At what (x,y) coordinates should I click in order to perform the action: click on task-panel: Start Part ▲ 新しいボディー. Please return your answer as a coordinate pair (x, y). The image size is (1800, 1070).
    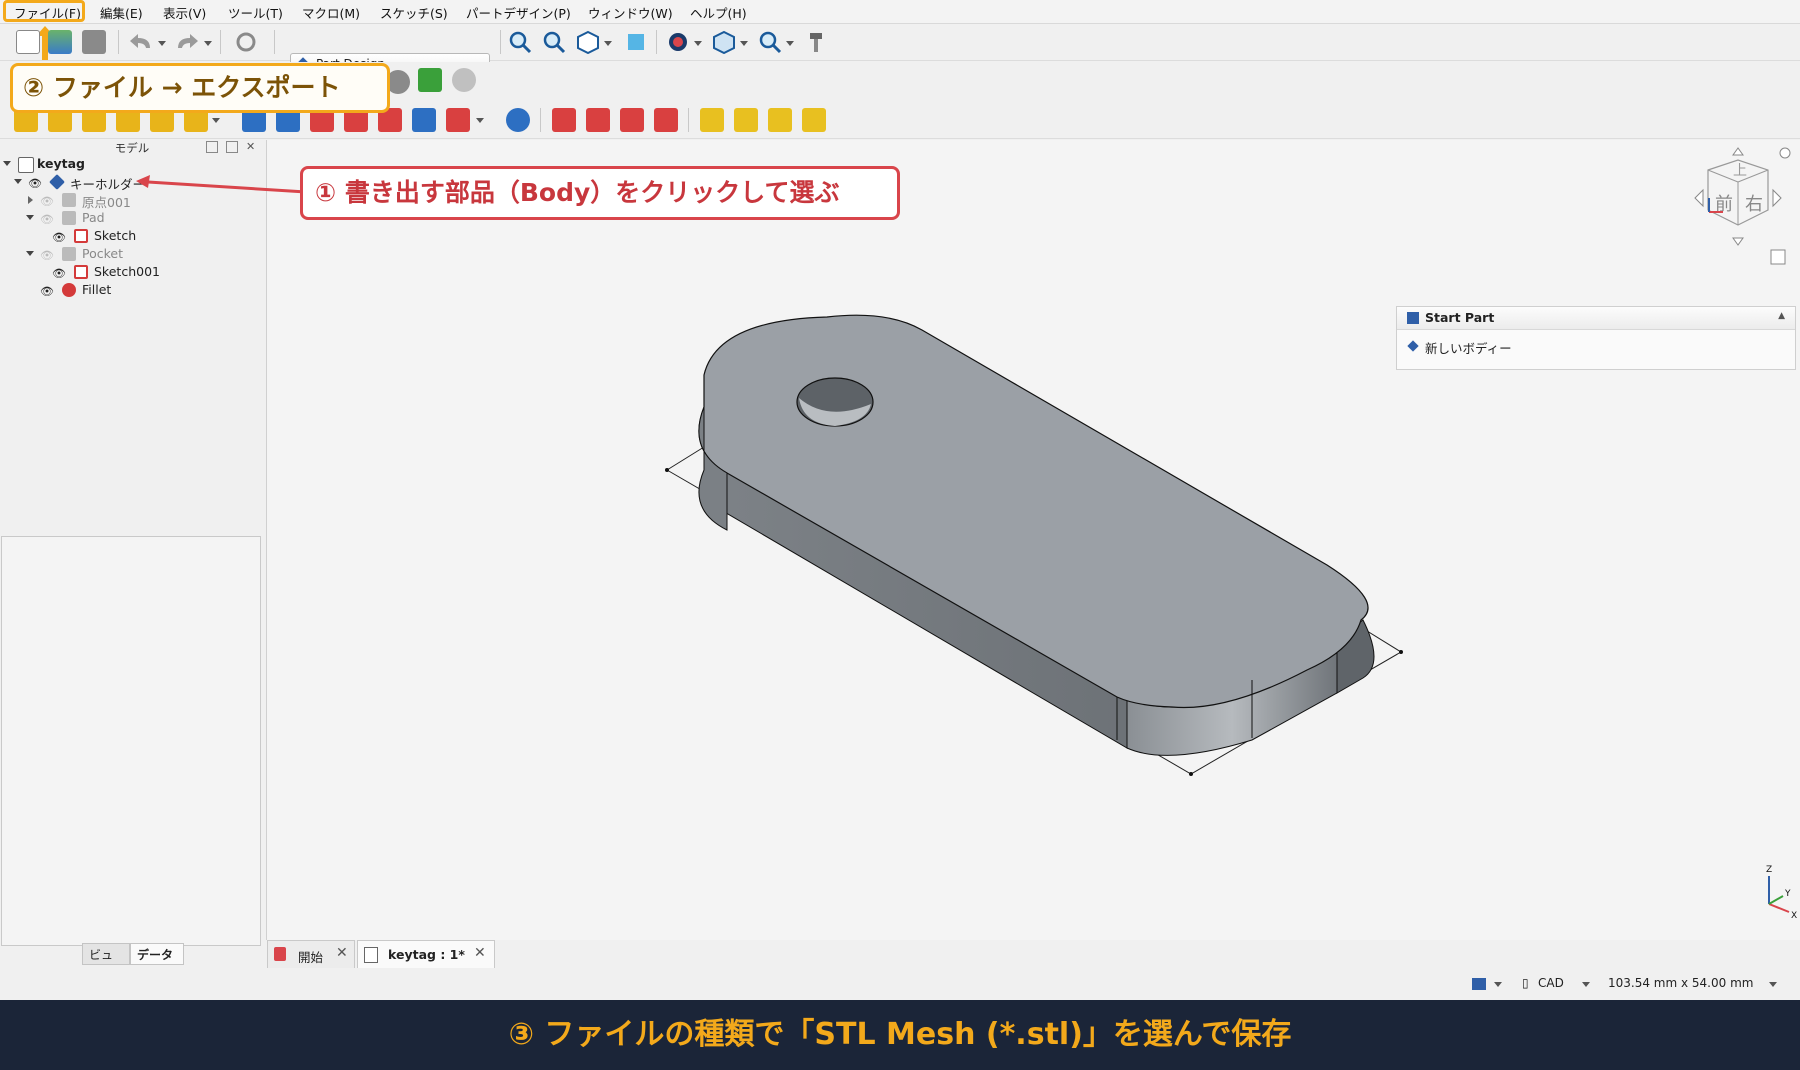
    Looking at the image, I should click on (1596, 338).